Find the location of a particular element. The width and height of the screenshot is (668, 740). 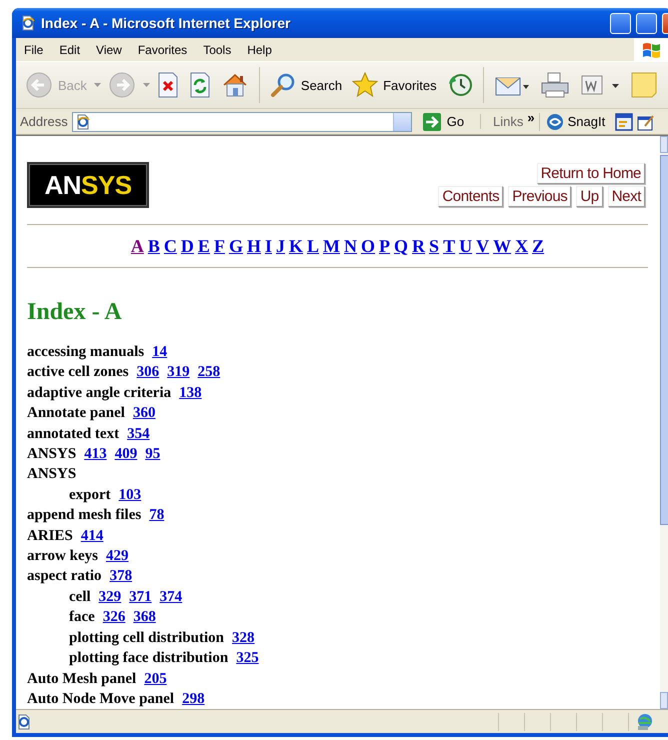

favorites-button: Favorites is located at coordinates (394, 85).